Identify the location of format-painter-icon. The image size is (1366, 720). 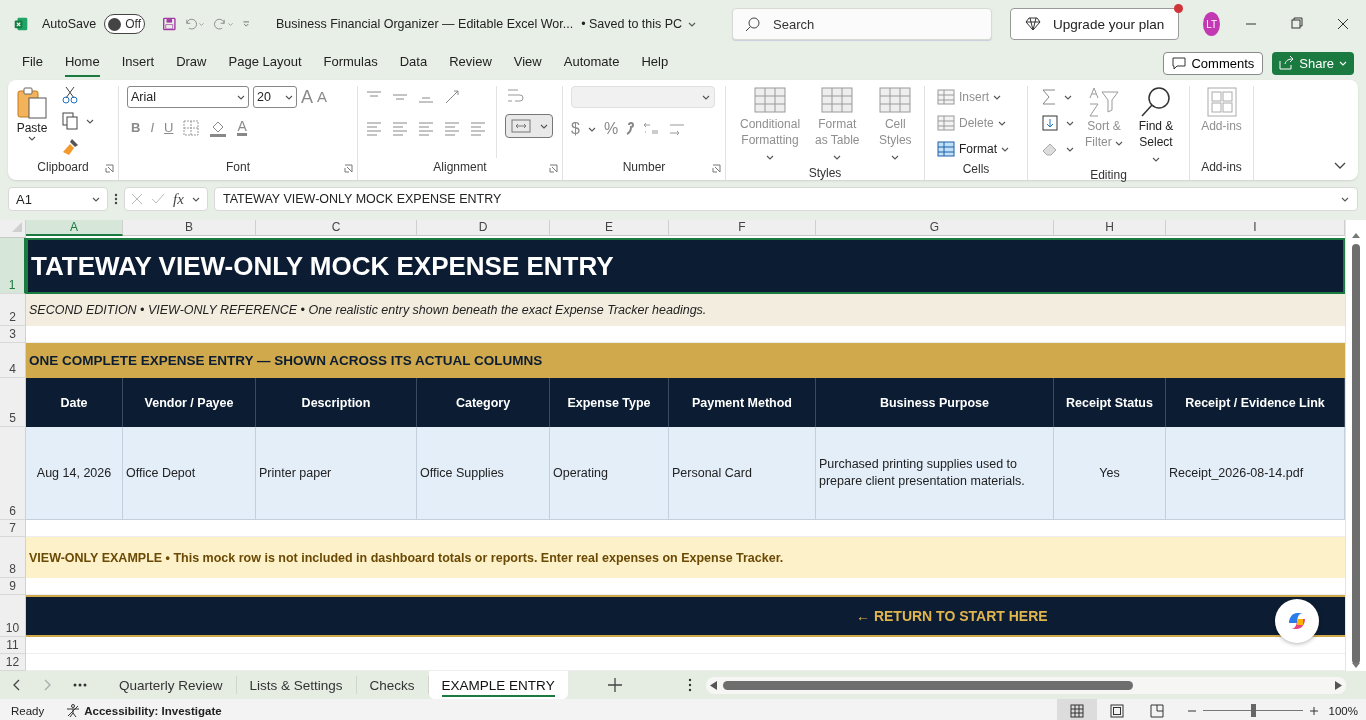
(71, 147).